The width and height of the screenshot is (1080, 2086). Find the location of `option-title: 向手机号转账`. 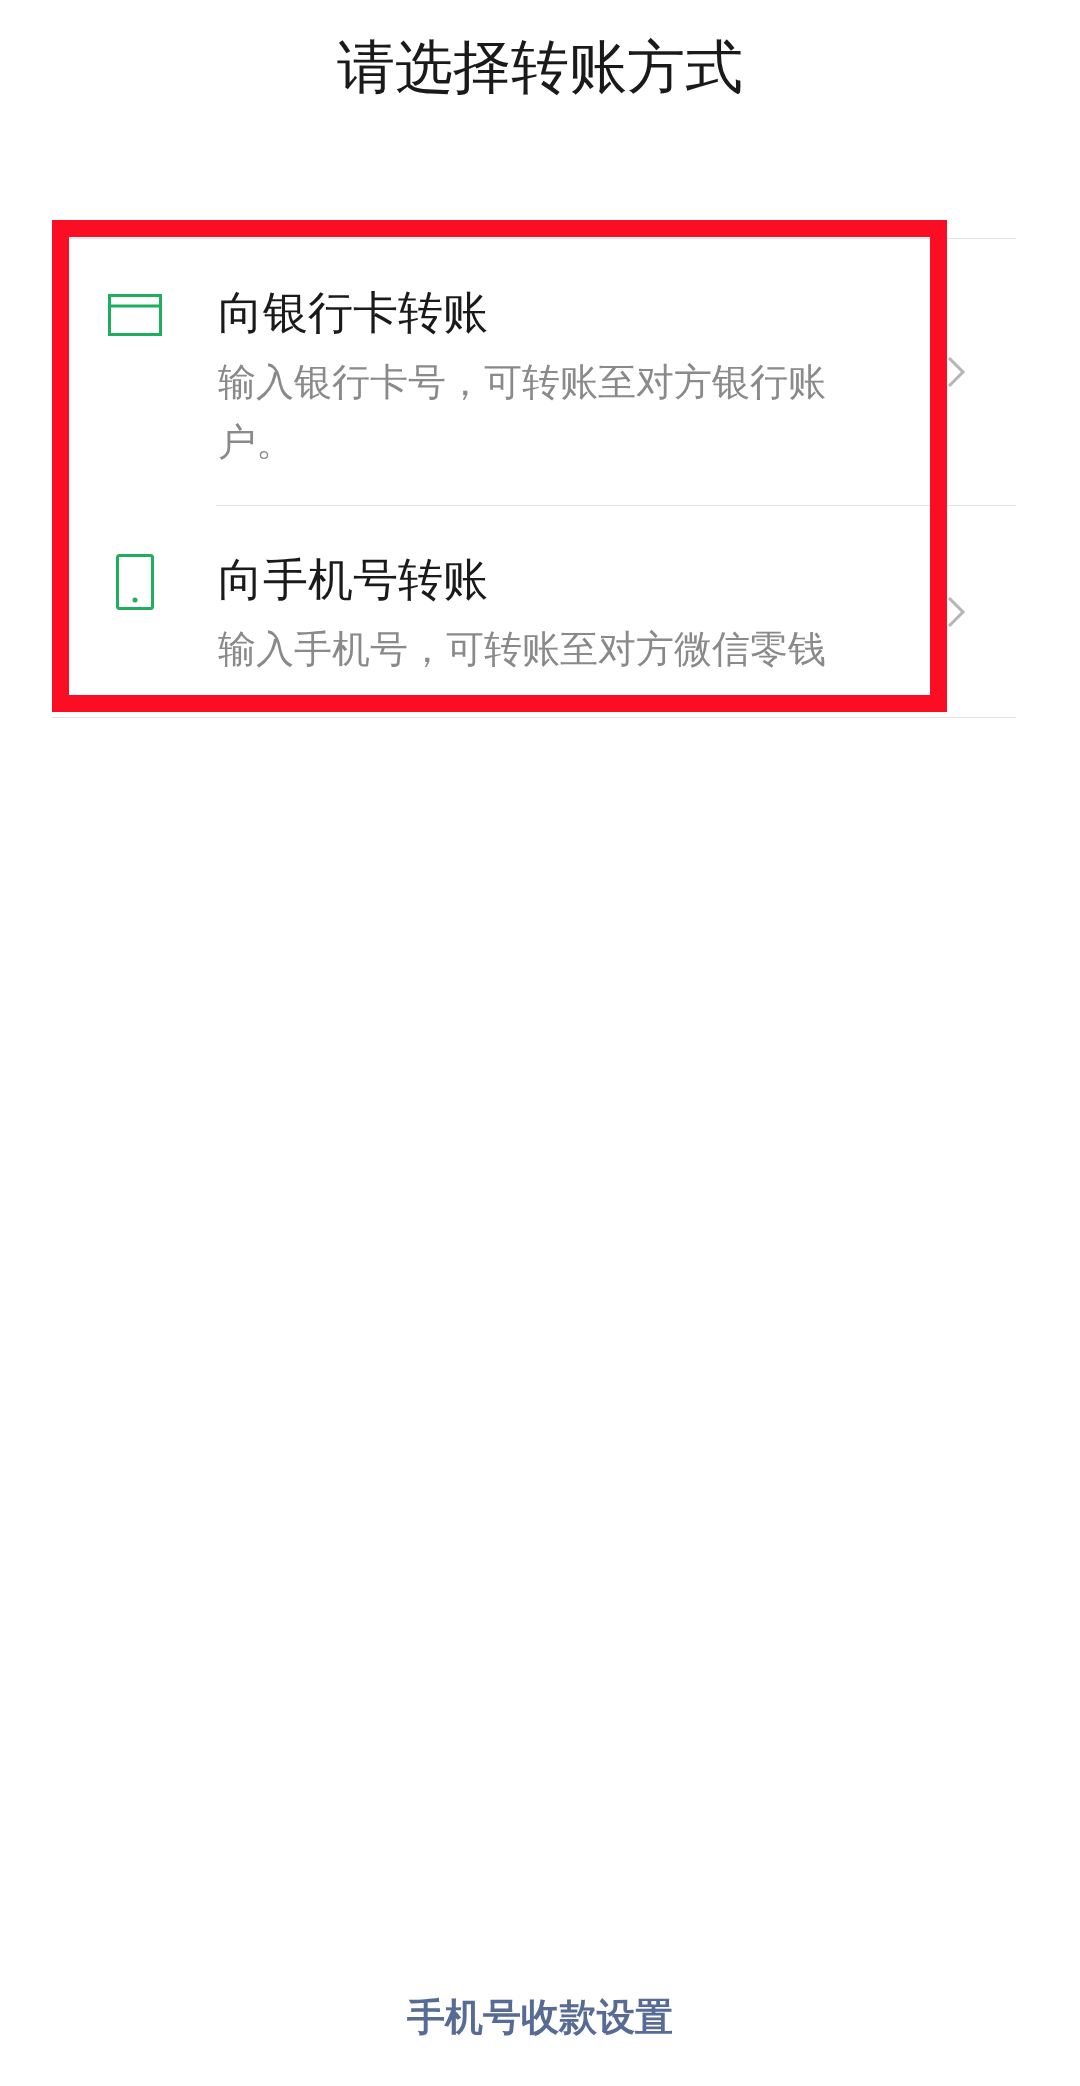

option-title: 向手机号转账 is located at coordinates (353, 580).